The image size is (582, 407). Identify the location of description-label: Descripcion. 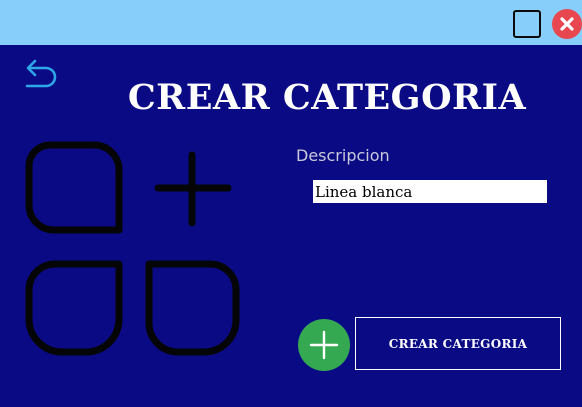
(343, 155).